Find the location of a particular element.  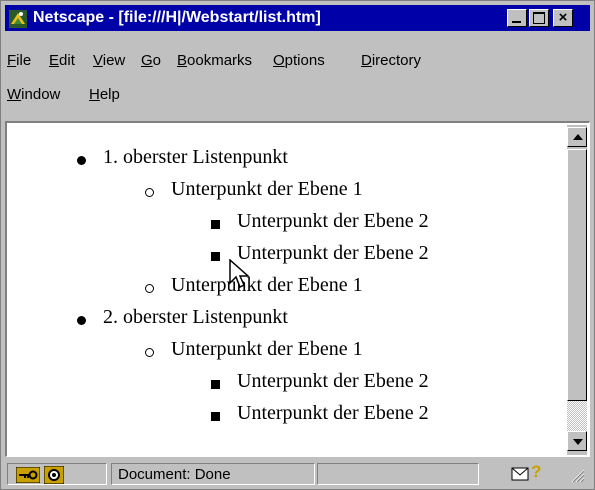

list-item: 1. oberster Listenpunkt is located at coordinates (195, 157).